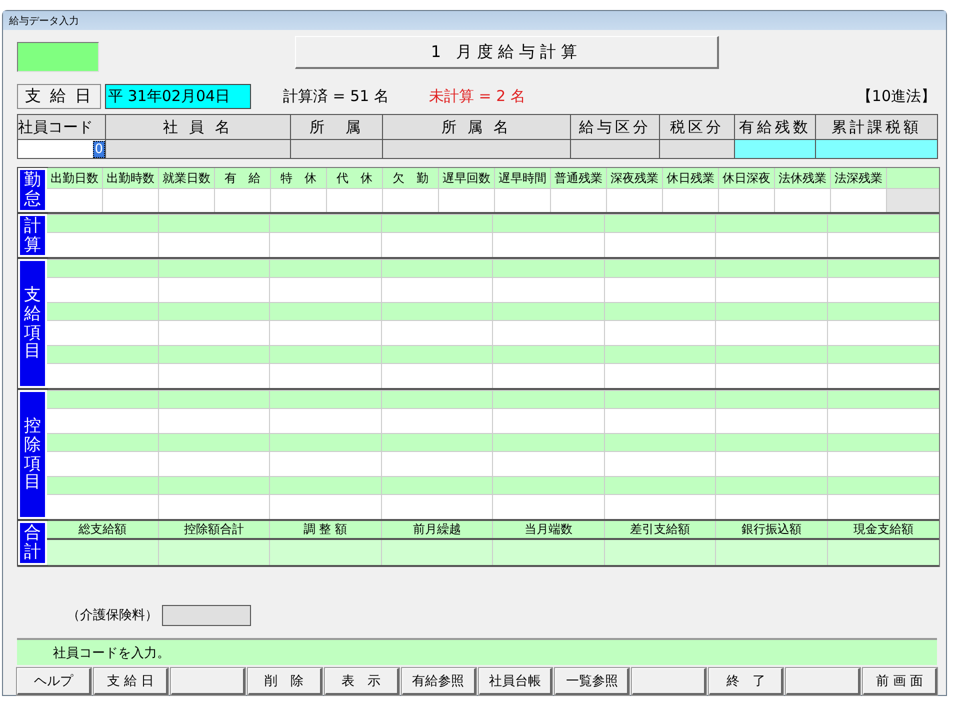 The width and height of the screenshot is (960, 720). I want to click on column-header: 前月繰越, so click(437, 529).